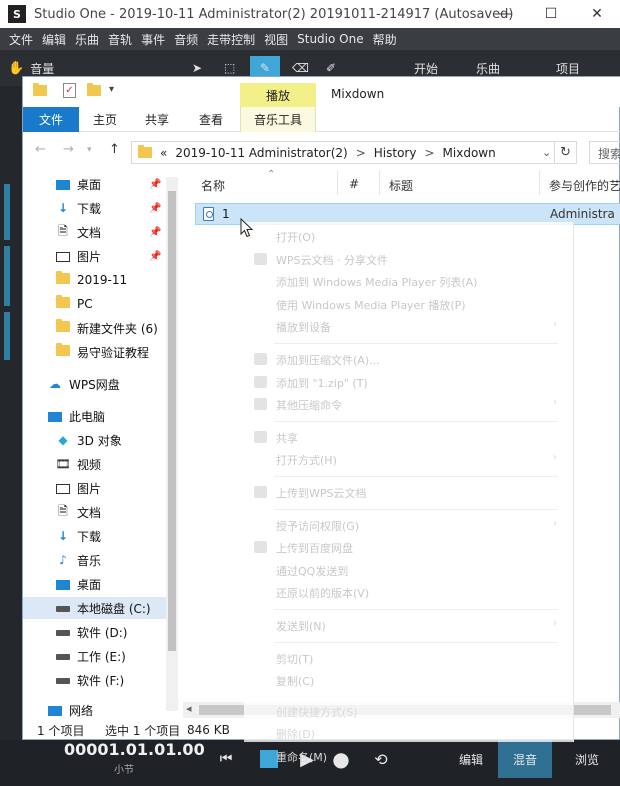 The height and width of the screenshot is (786, 620). I want to click on rewind-icon: ⏮, so click(226, 759).